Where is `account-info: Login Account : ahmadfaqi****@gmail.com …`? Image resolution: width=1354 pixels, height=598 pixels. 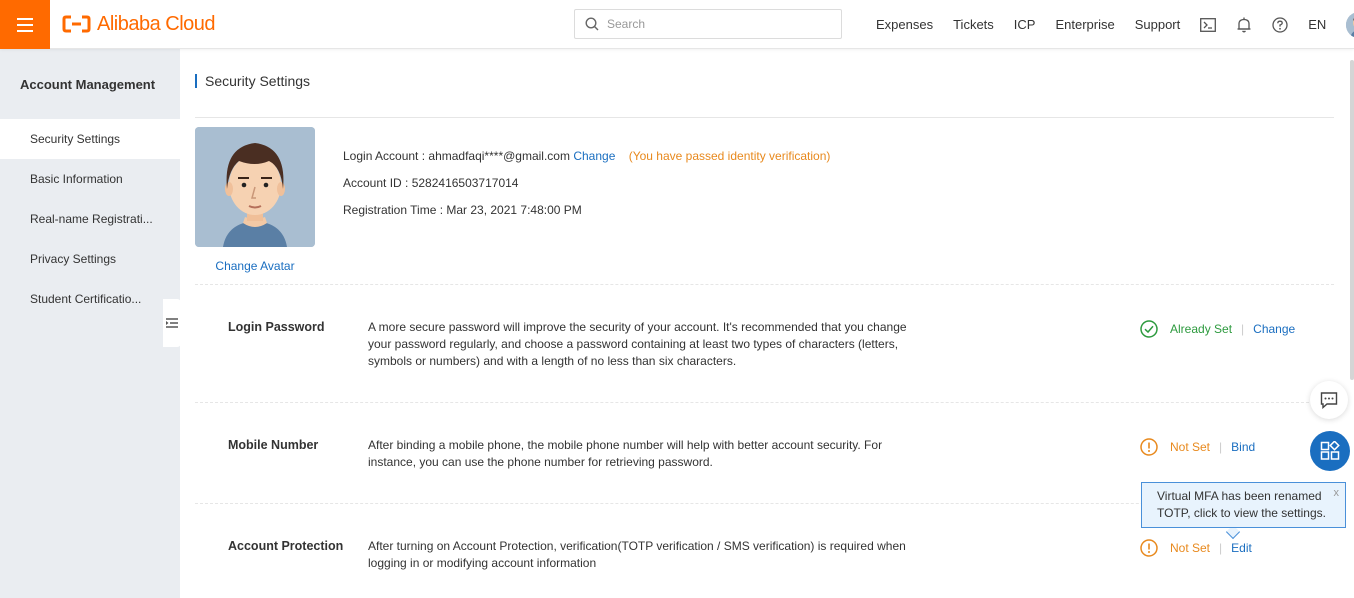 account-info: Login Account : ahmadfaqi****@gmail.com … is located at coordinates (586, 189).